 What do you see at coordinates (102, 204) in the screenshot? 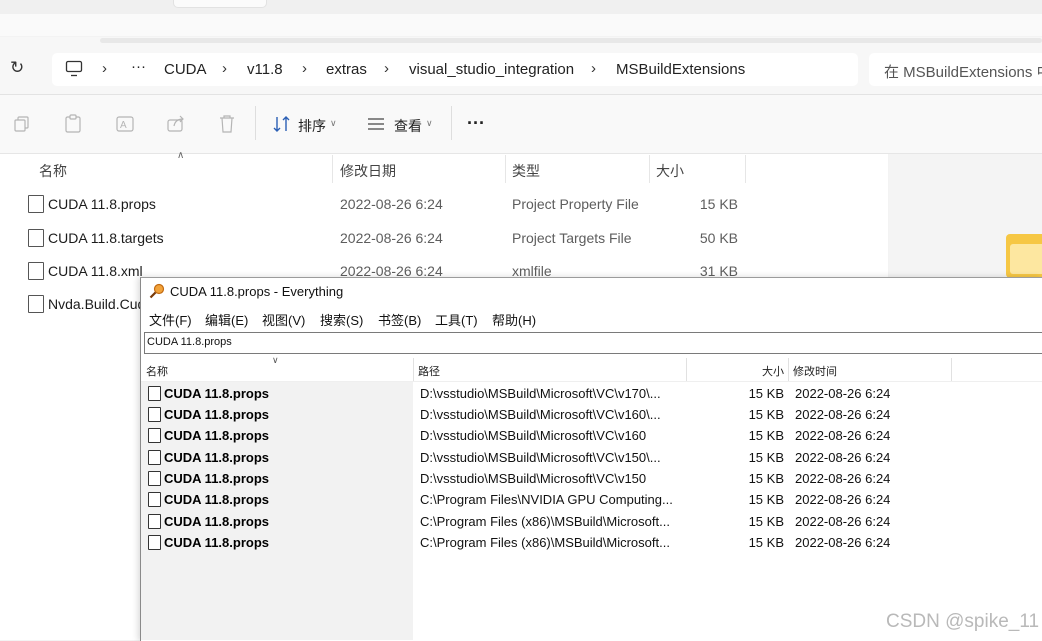
I see `file-name: CUDA 11.8.props` at bounding box center [102, 204].